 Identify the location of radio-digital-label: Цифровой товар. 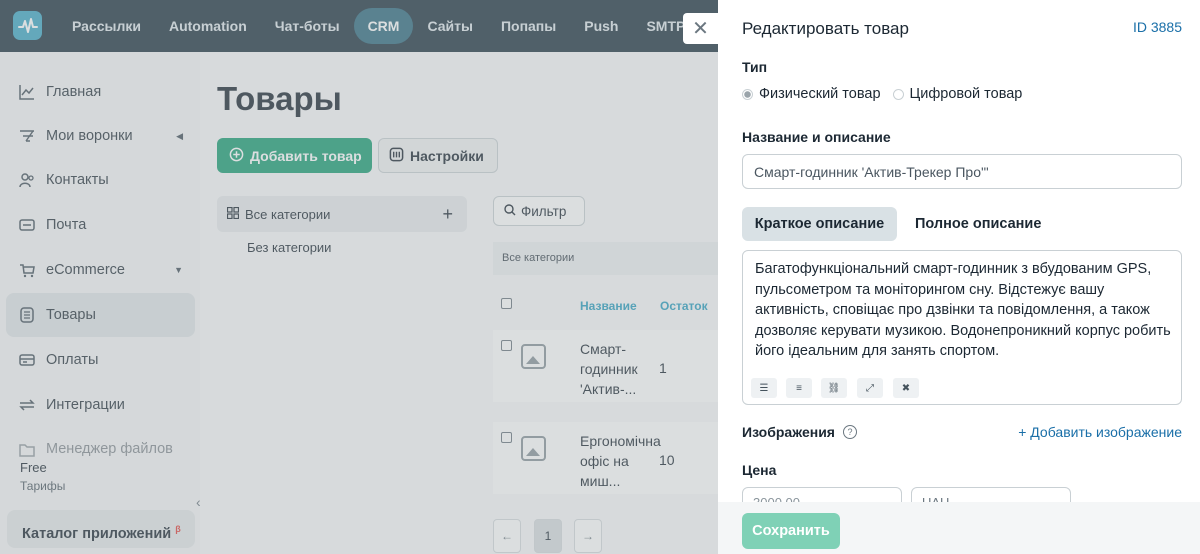
(966, 94).